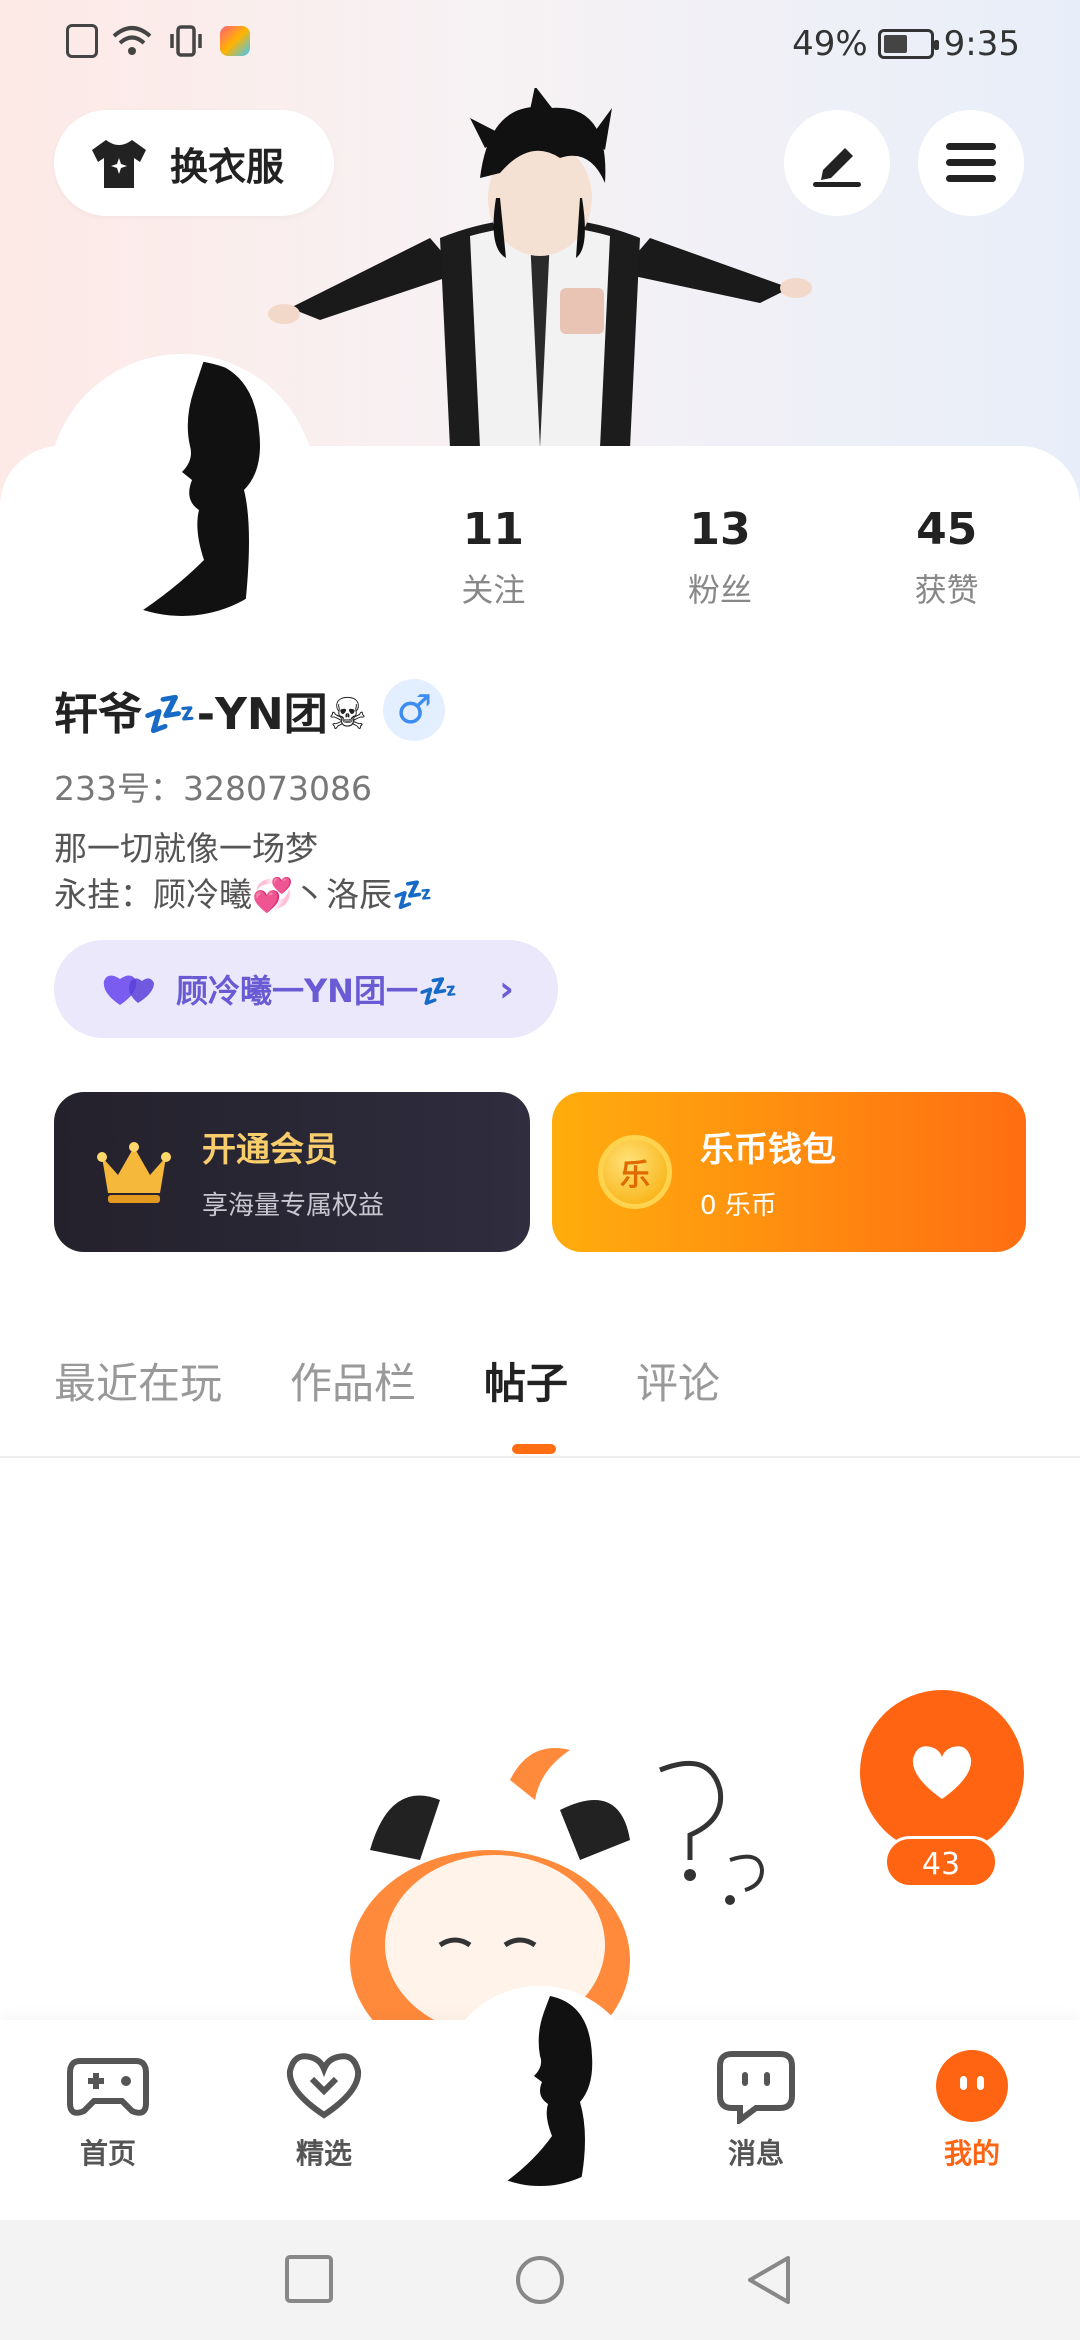 The height and width of the screenshot is (2340, 1080). I want to click on user-id: 233号：328073086, so click(213, 786).